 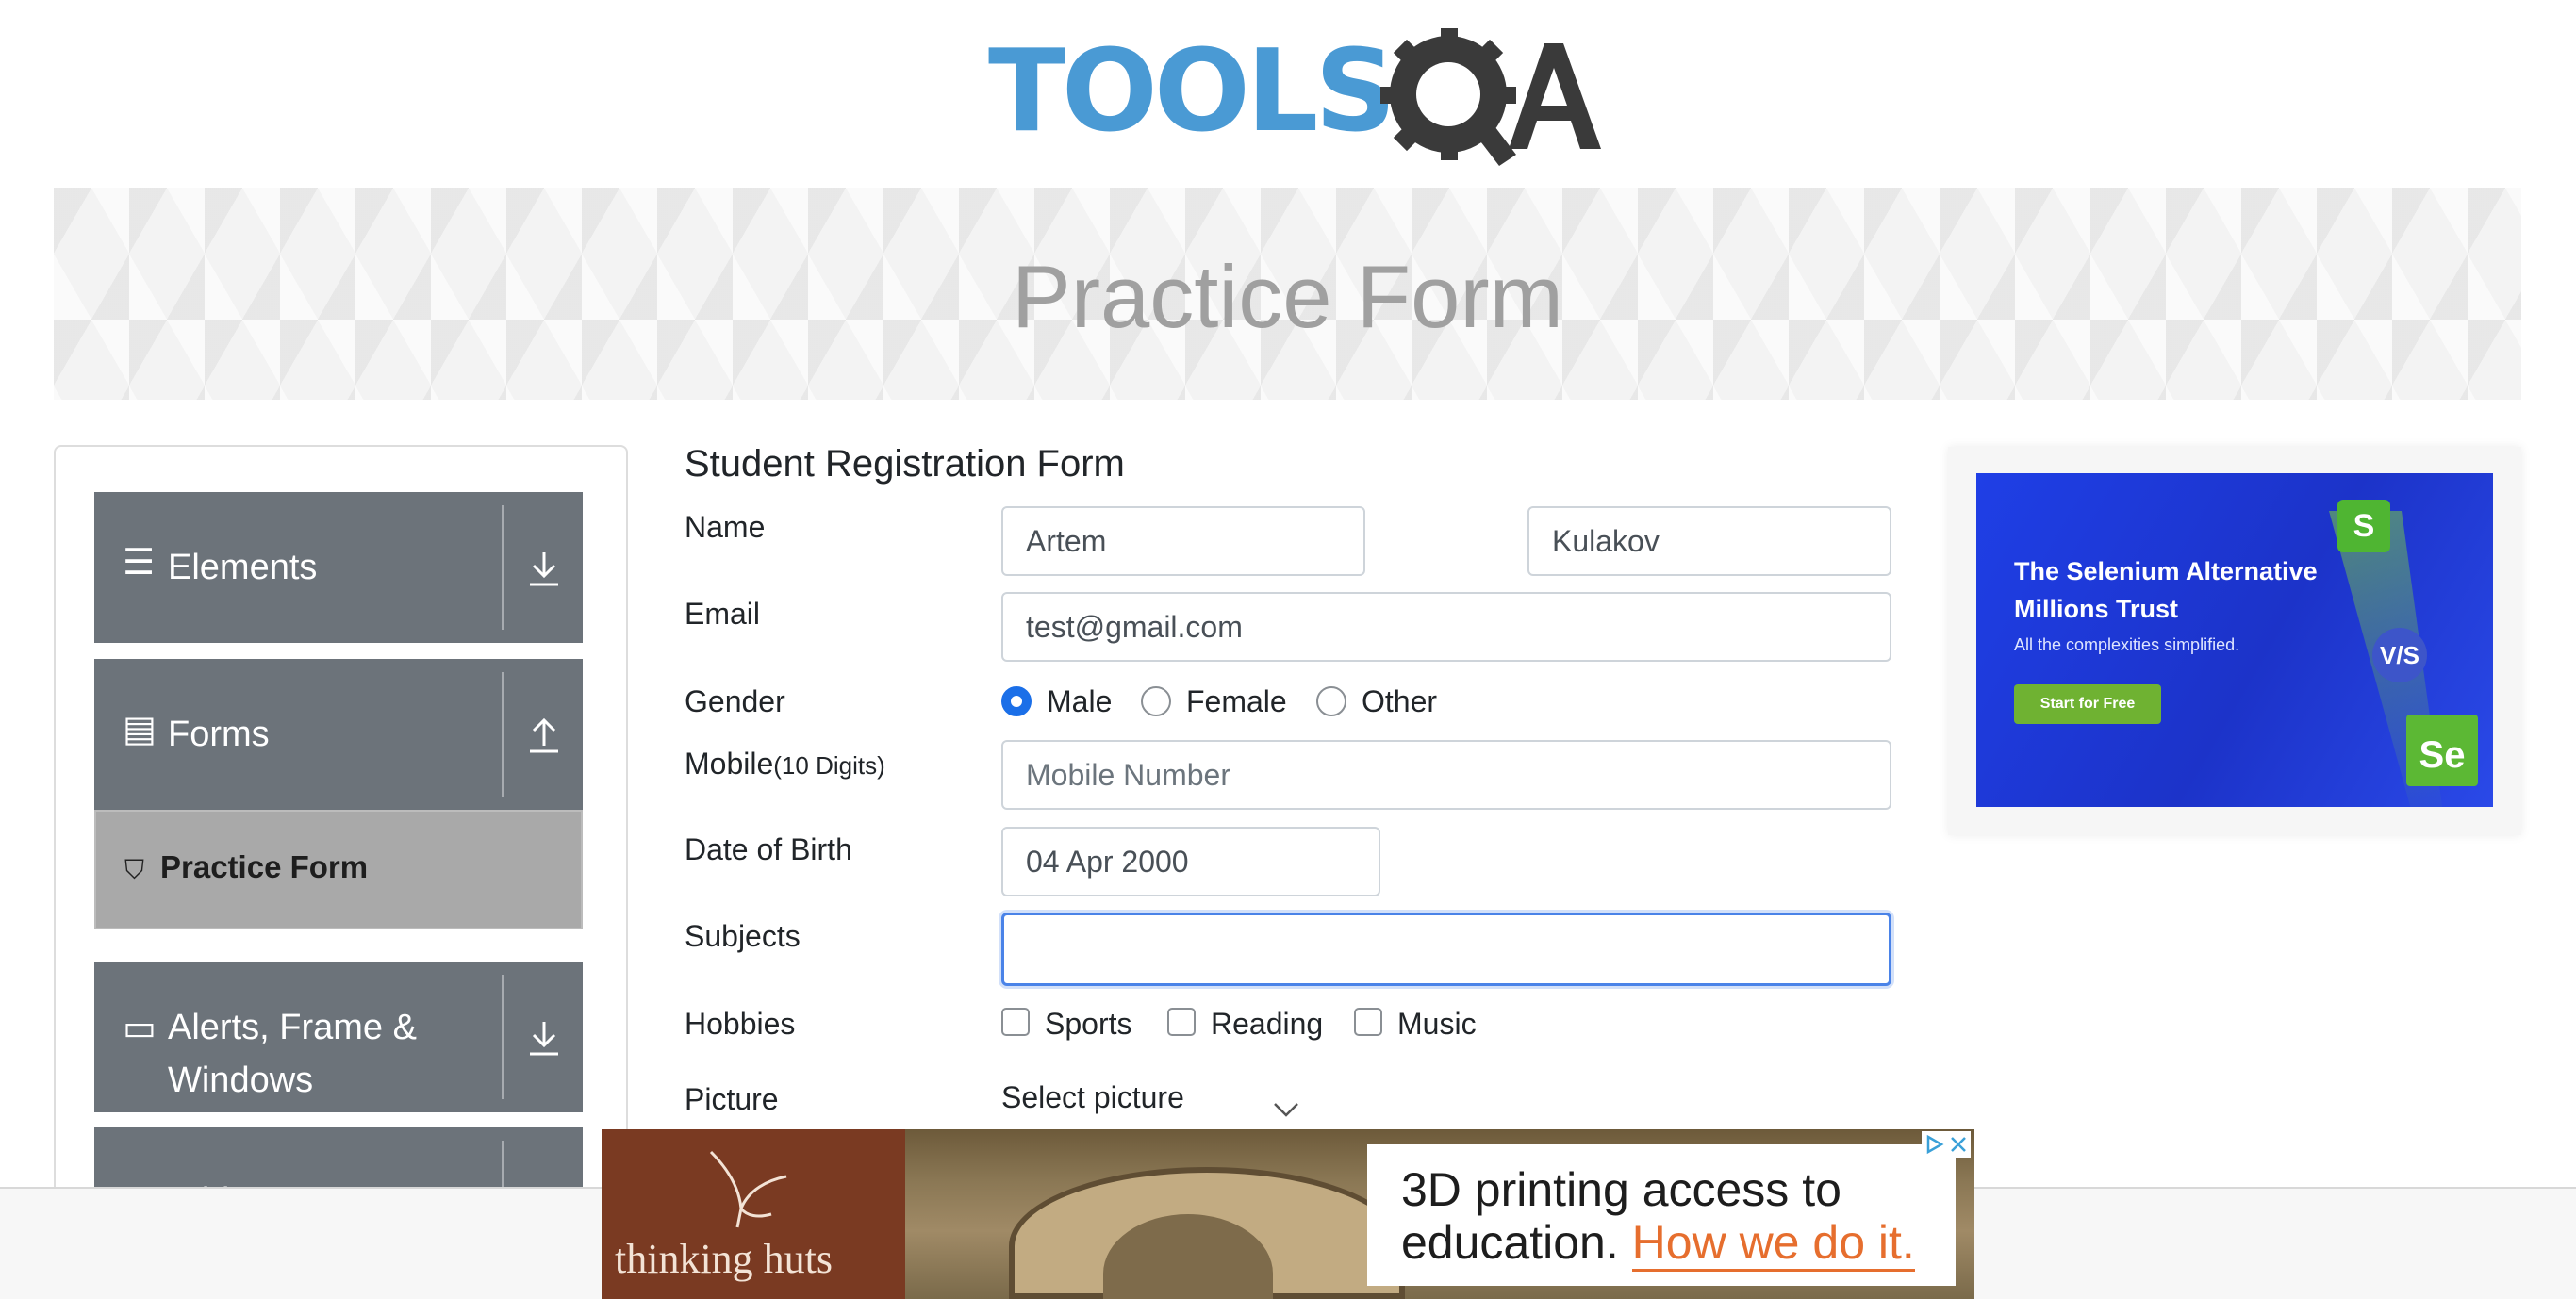 I want to click on ad-badge-s: S, so click(x=2363, y=526).